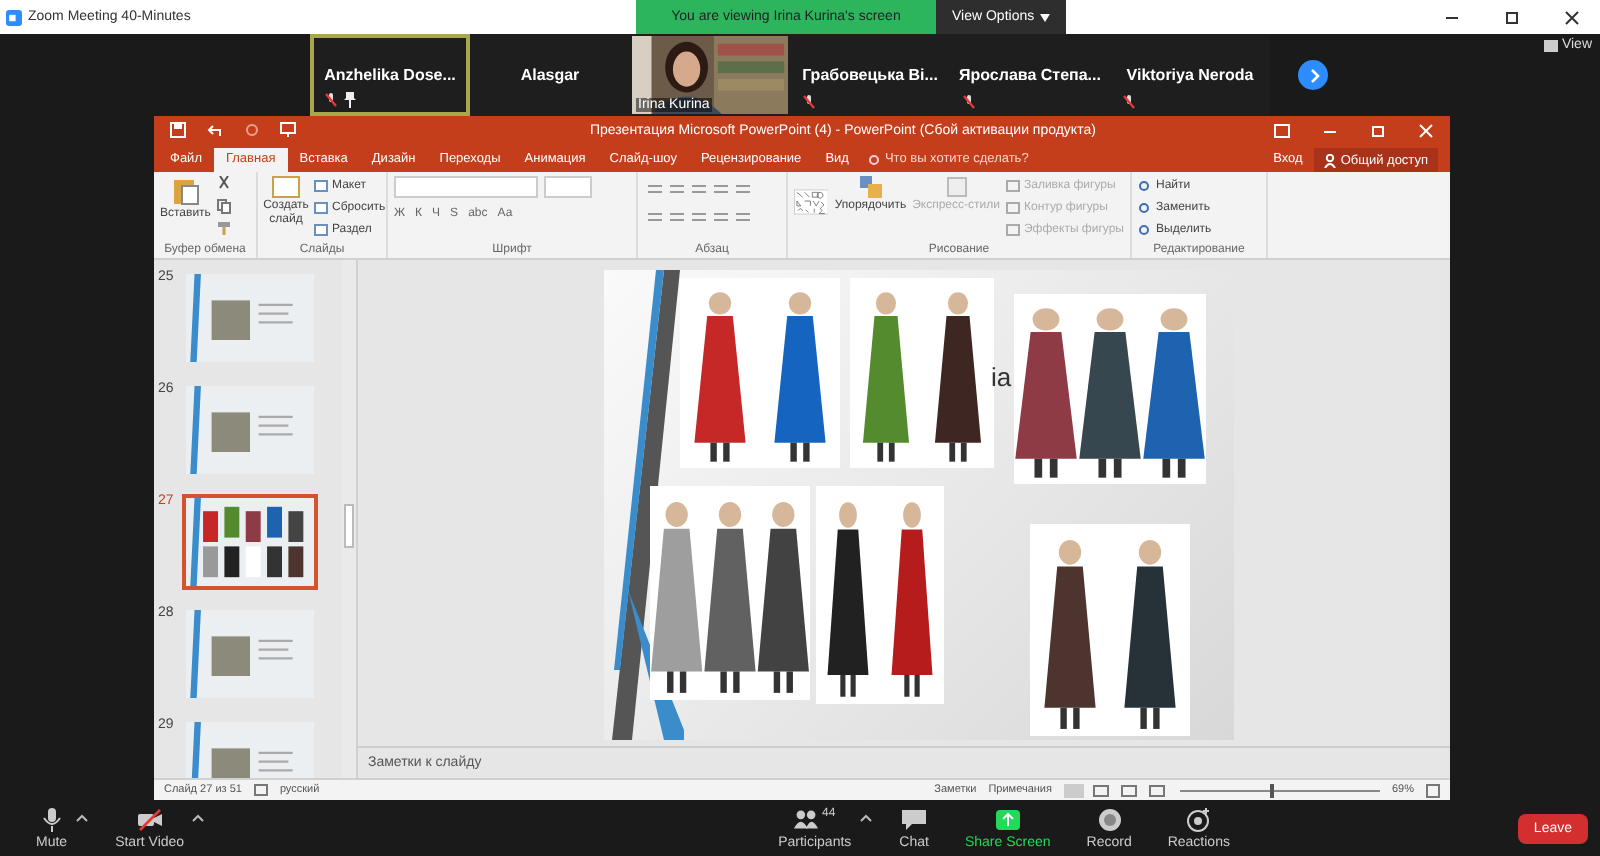  I want to click on share-screen-icon, so click(1007, 819).